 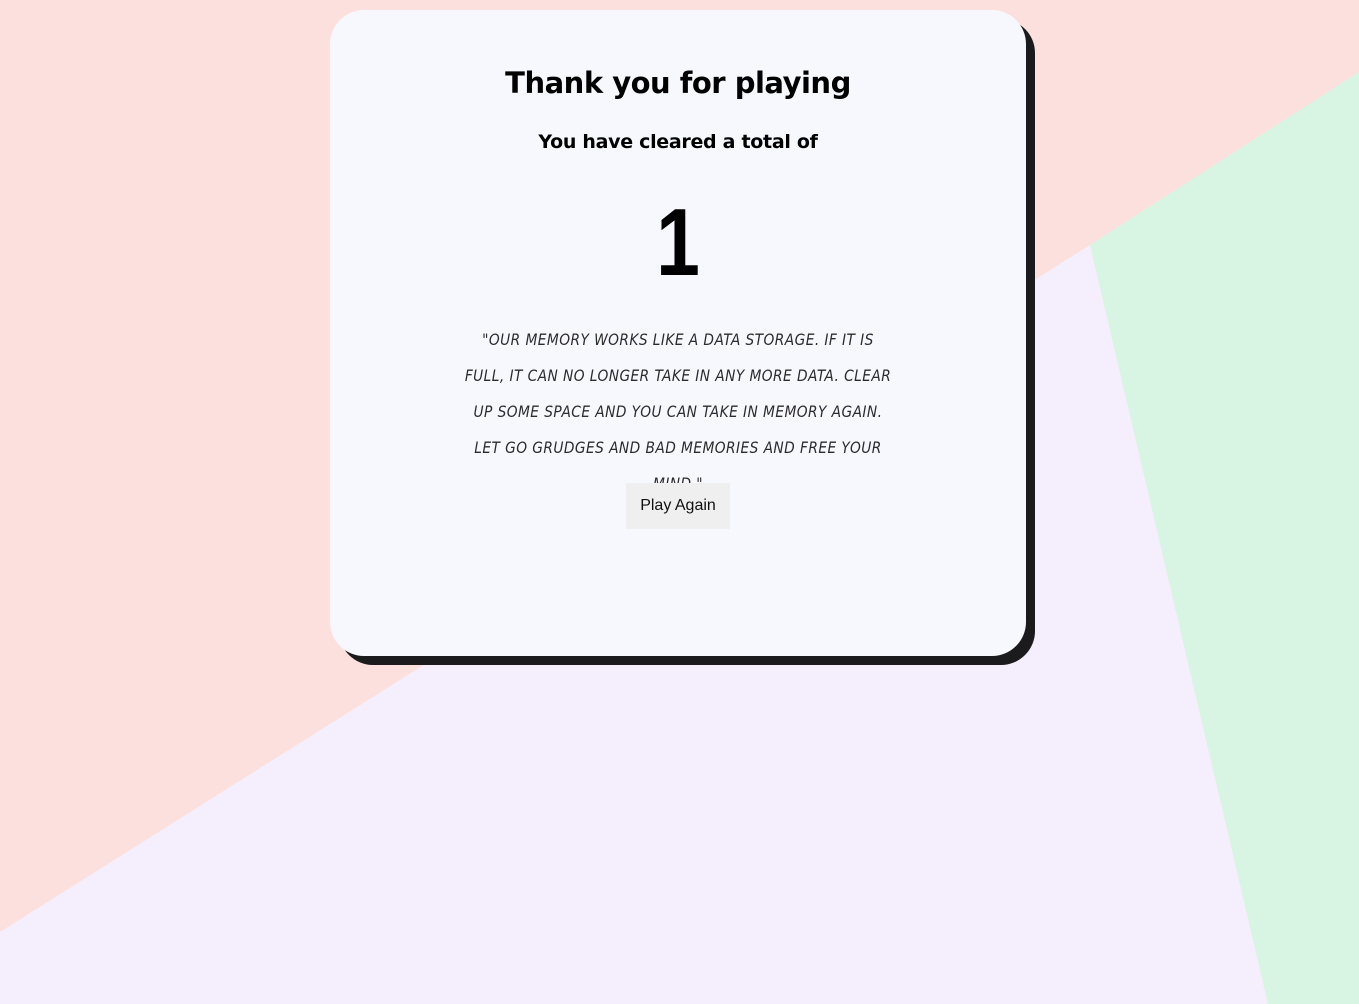 I want to click on play-again-button: Play Again, so click(x=678, y=506).